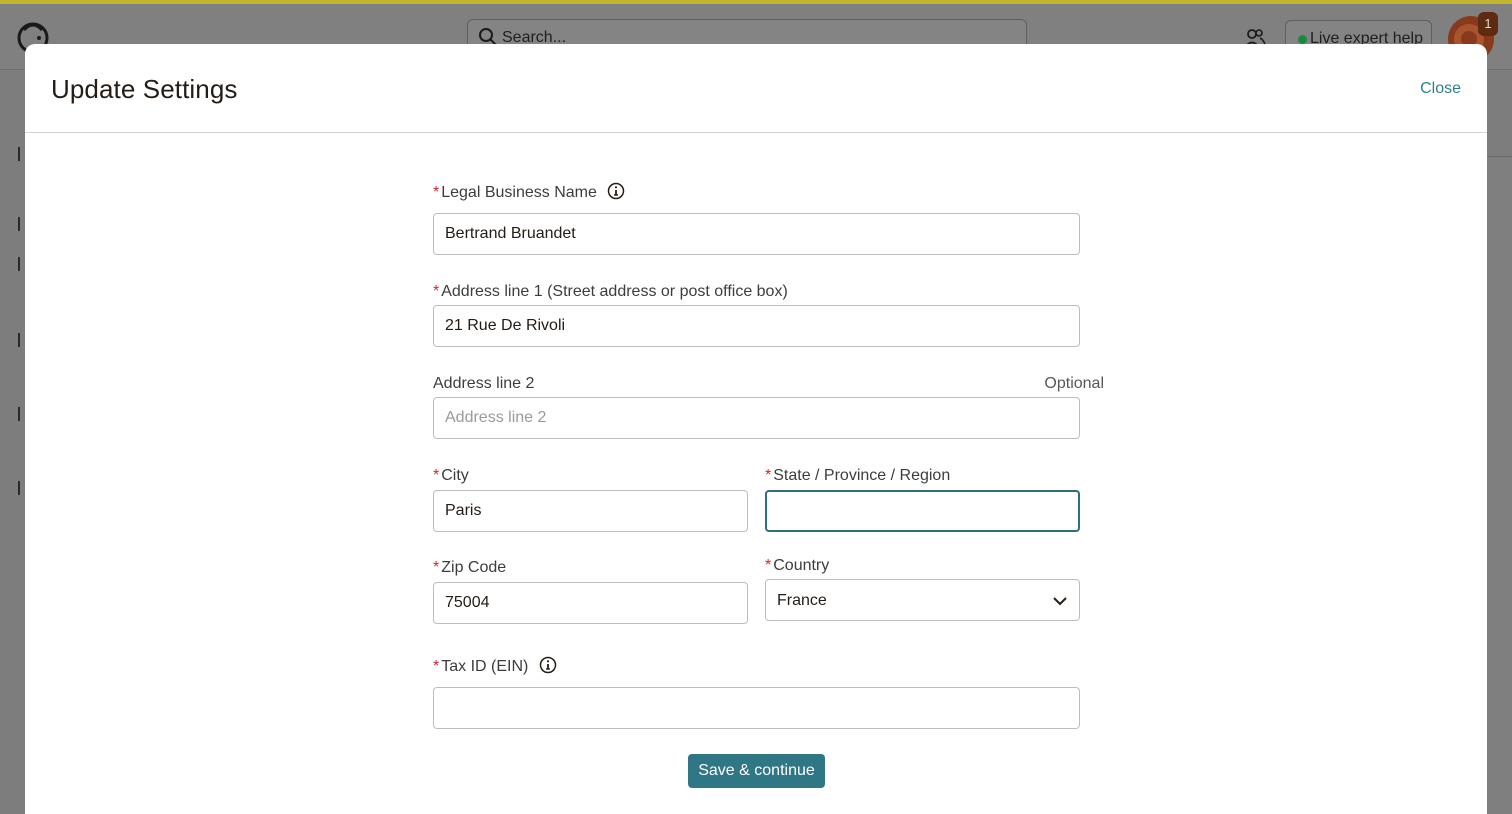 The width and height of the screenshot is (1512, 814). Describe the element at coordinates (922, 600) in the screenshot. I see `country-select: France` at that location.